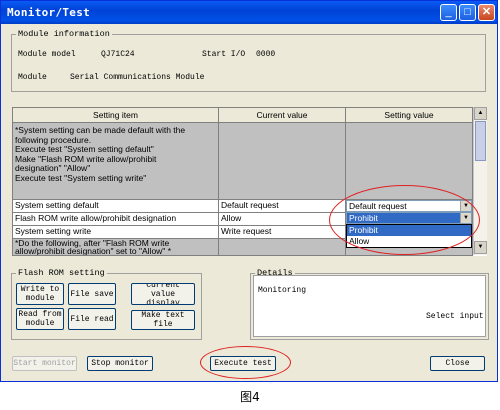 The width and height of the screenshot is (500, 410). I want to click on module-info-group: Module information, so click(248, 60).